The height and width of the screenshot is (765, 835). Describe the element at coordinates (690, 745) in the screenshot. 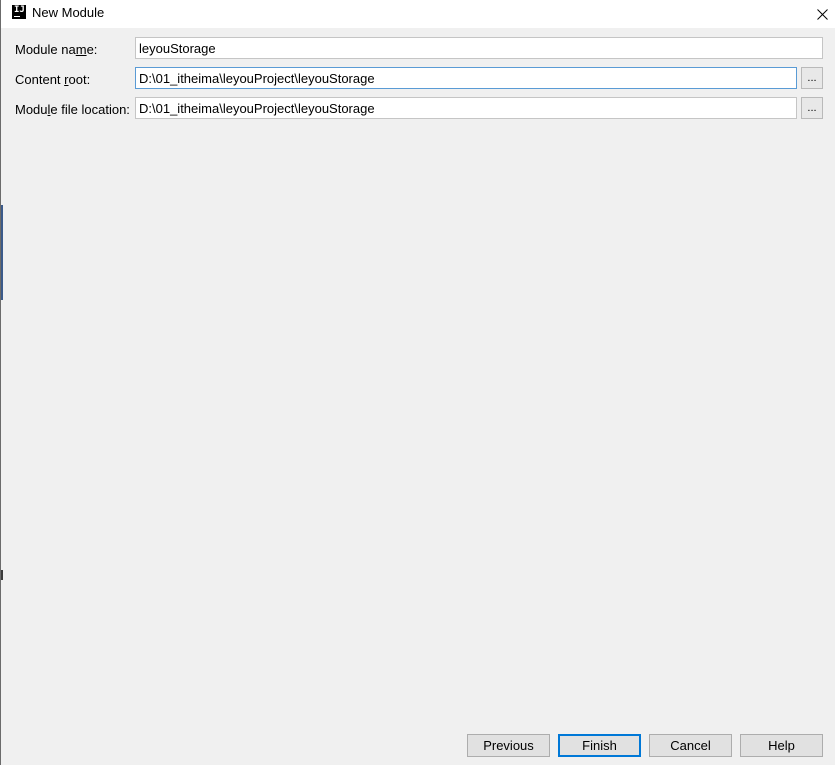

I see `cancel-button: Cancel` at that location.